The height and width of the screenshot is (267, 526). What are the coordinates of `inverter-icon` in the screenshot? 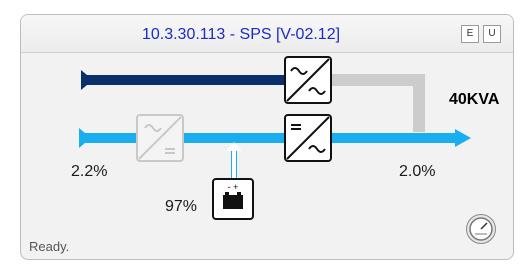 It's located at (308, 138).